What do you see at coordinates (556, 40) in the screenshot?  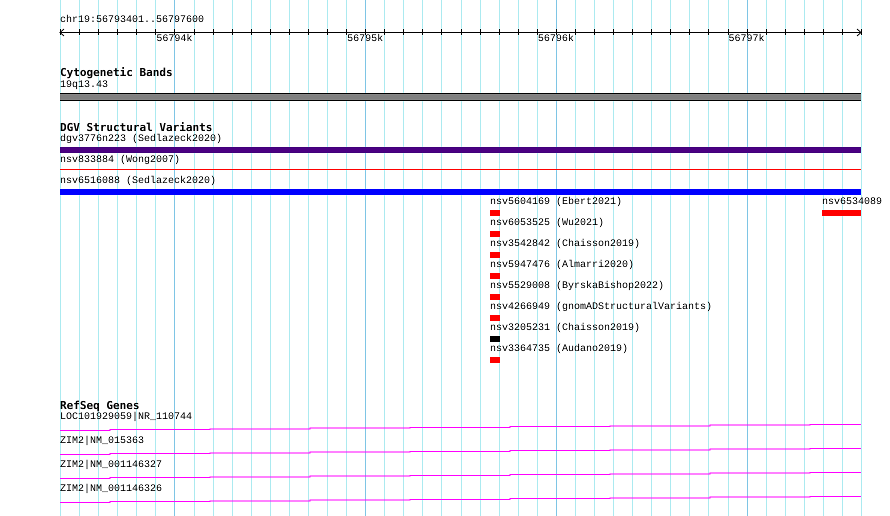 I see `ruler-tick-label: 56796k` at bounding box center [556, 40].